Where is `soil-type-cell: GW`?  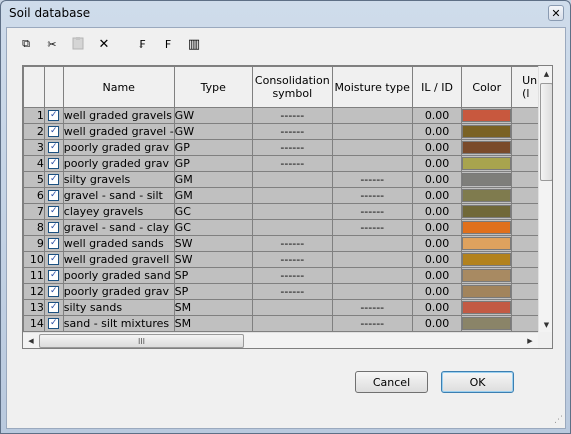 soil-type-cell: GW is located at coordinates (213, 131).